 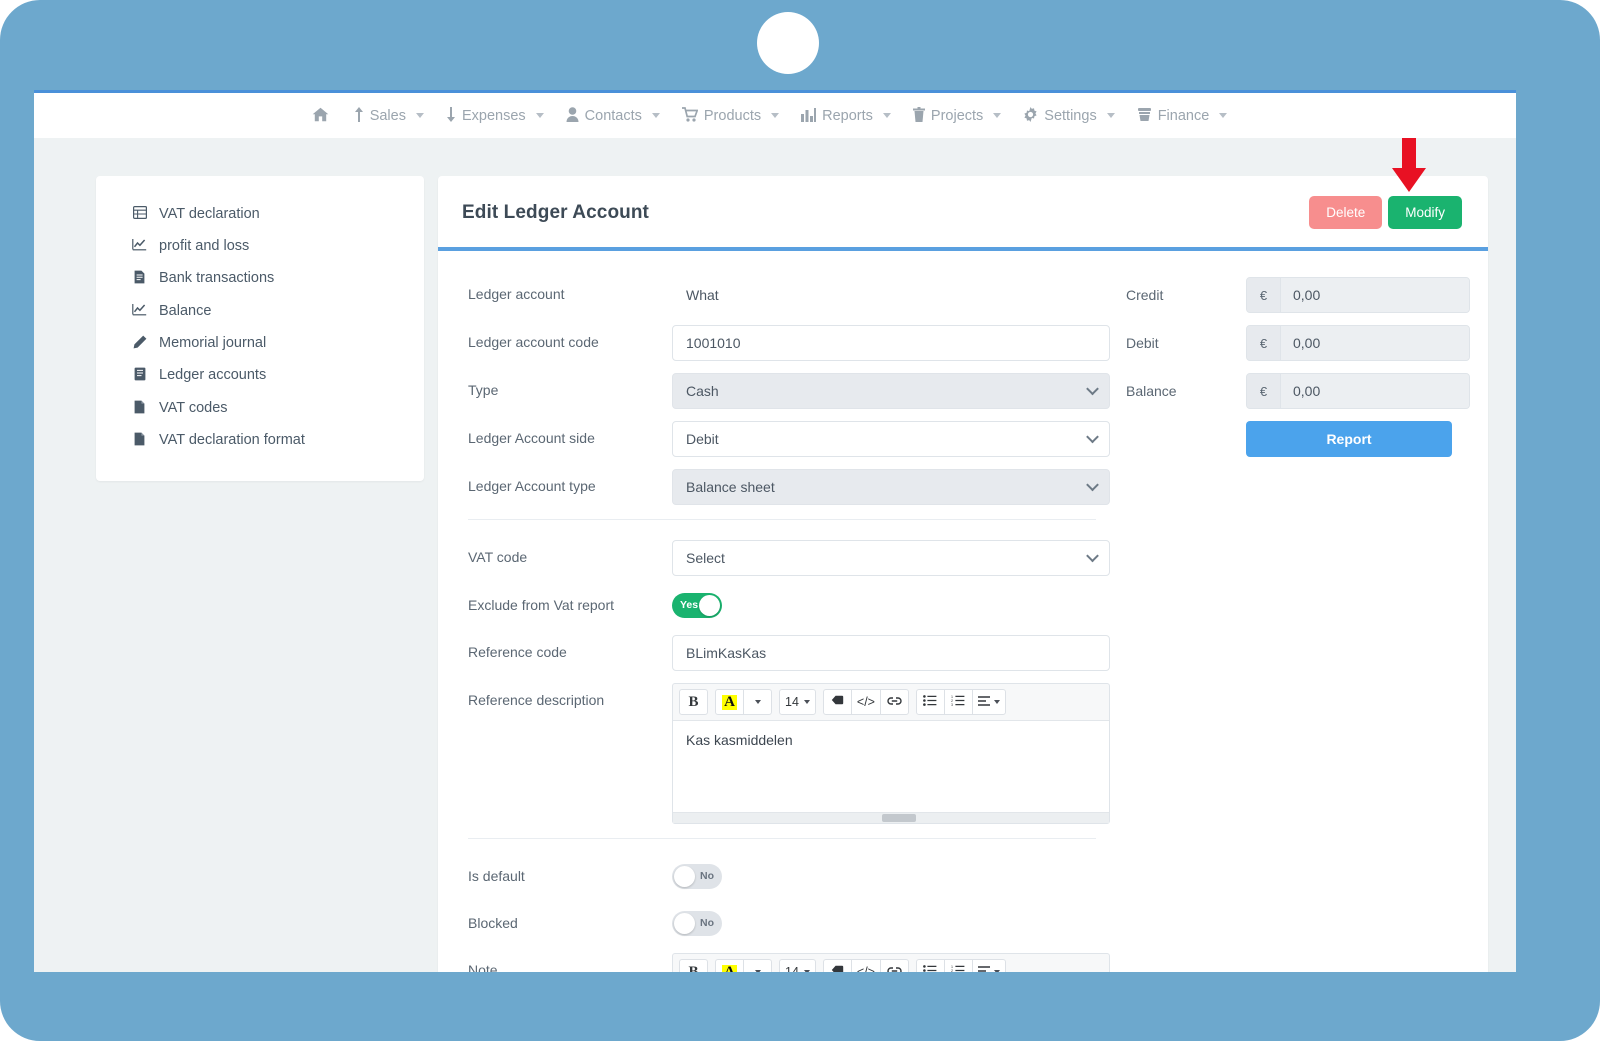 What do you see at coordinates (483, 967) in the screenshot?
I see `field-label: Note` at bounding box center [483, 967].